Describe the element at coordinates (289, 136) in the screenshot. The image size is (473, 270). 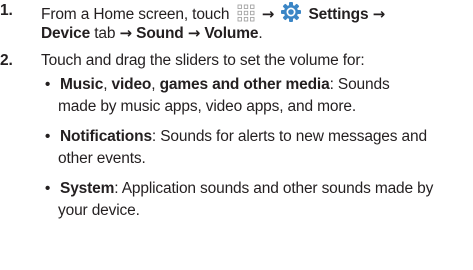
I see `description: : Sounds for alerts to new messages and` at that location.